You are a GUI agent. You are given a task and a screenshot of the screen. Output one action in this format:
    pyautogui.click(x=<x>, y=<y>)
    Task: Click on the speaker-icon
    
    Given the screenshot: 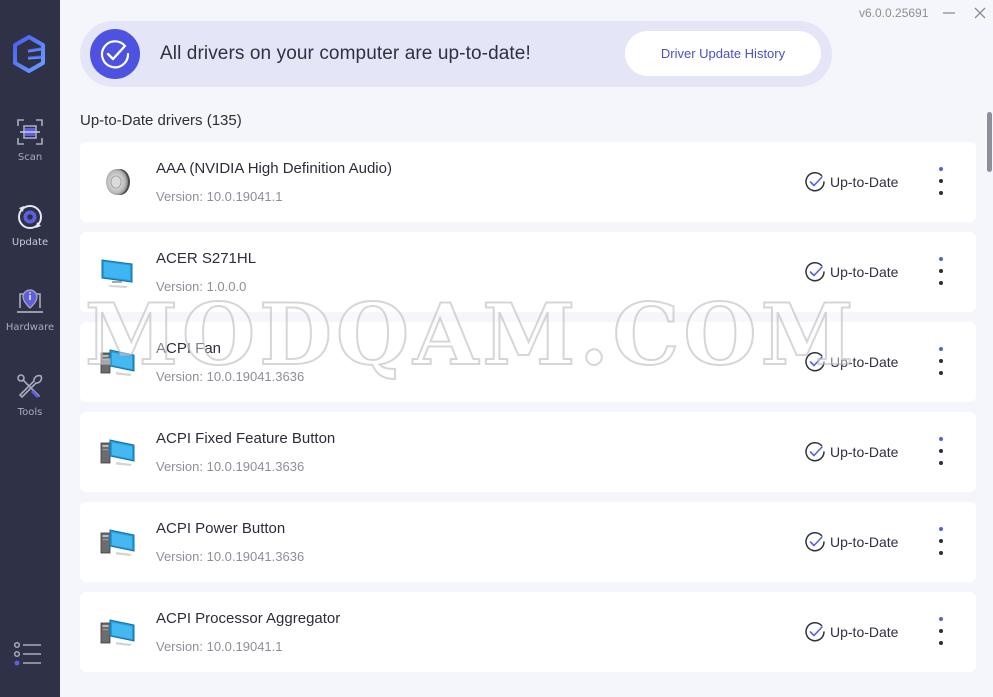 What is the action you would take?
    pyautogui.click(x=118, y=182)
    